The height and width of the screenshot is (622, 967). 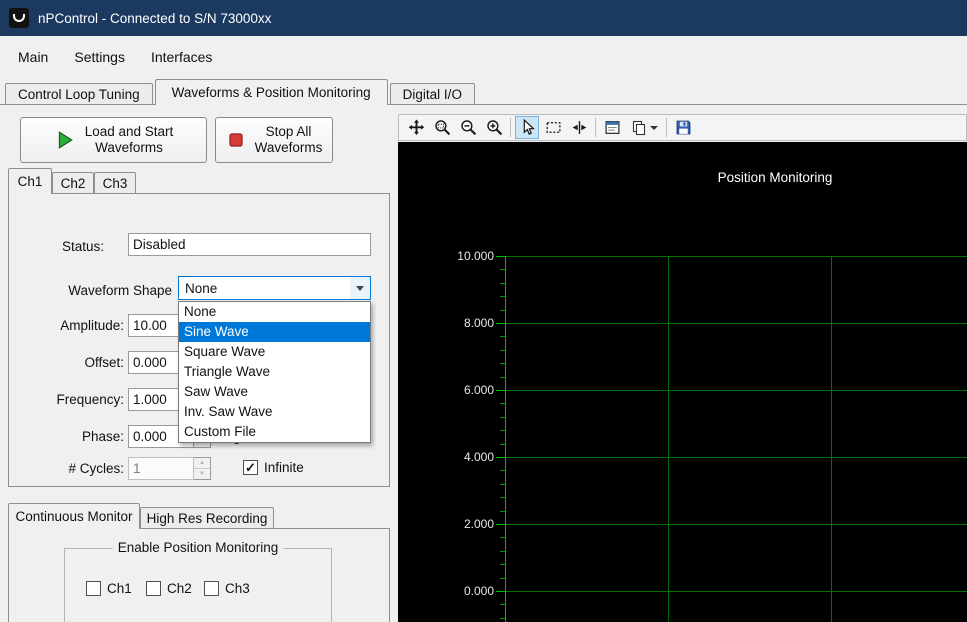 What do you see at coordinates (274, 412) in the screenshot?
I see `dropdown-option-inv-saw-wave: Inv. Saw Wave` at bounding box center [274, 412].